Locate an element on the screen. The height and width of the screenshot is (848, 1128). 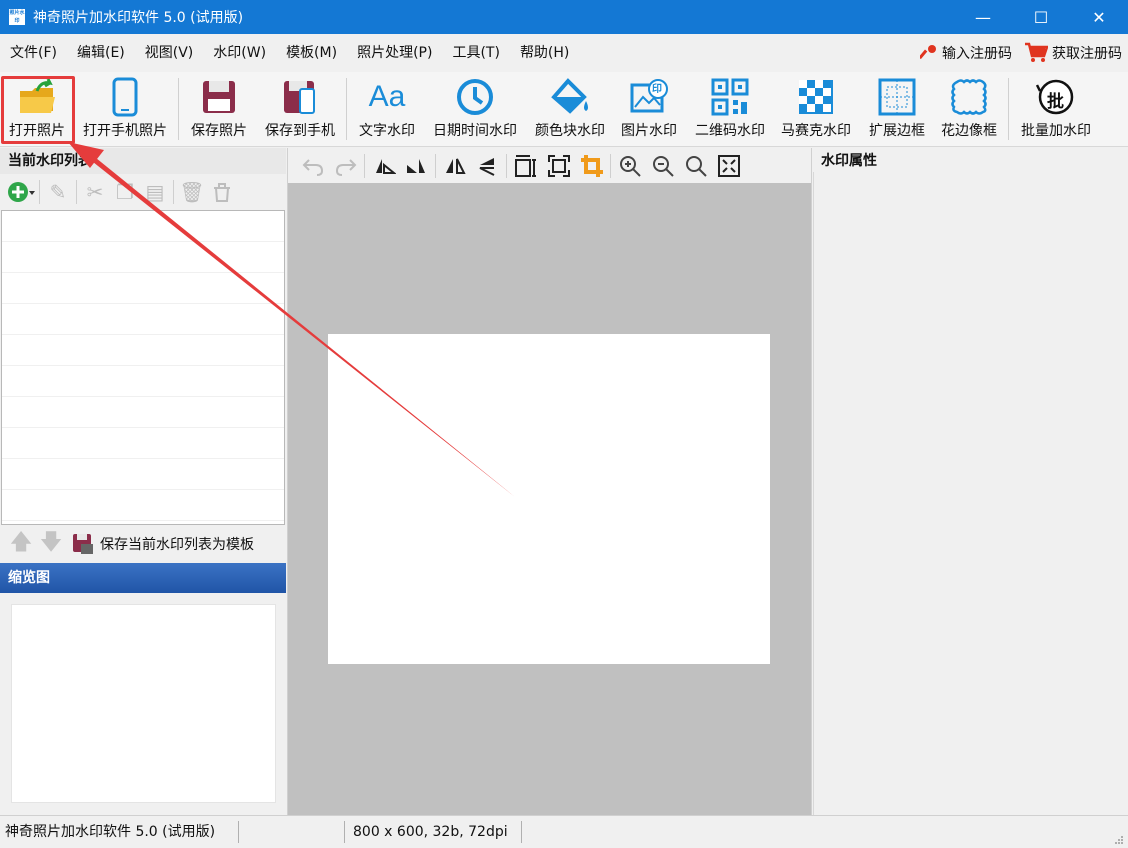
watermark-list-footer: 🡅 🡇 保存当前水印列表为模板 is located at coordinates (143, 544).